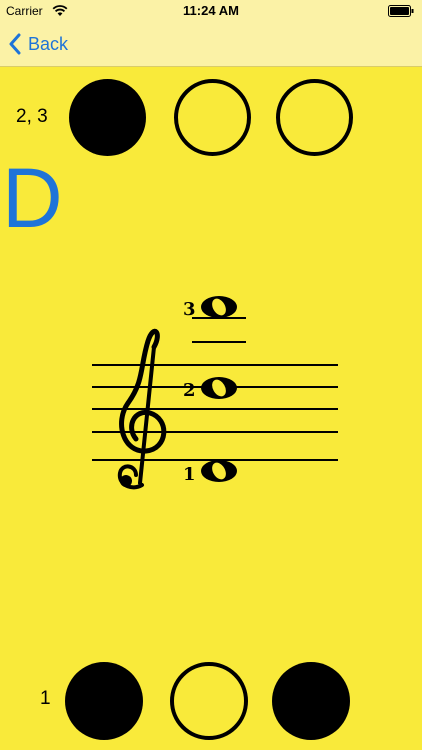 This screenshot has width=422, height=750. Describe the element at coordinates (48, 43) in the screenshot. I see `back-label: Back` at that location.